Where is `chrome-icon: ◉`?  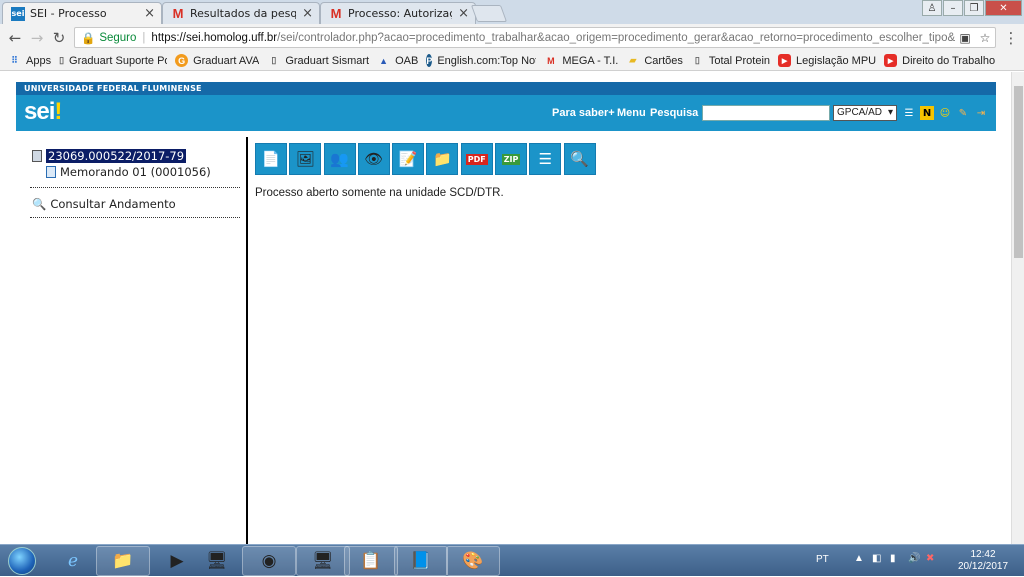
chrome-icon: ◉ is located at coordinates (269, 561).